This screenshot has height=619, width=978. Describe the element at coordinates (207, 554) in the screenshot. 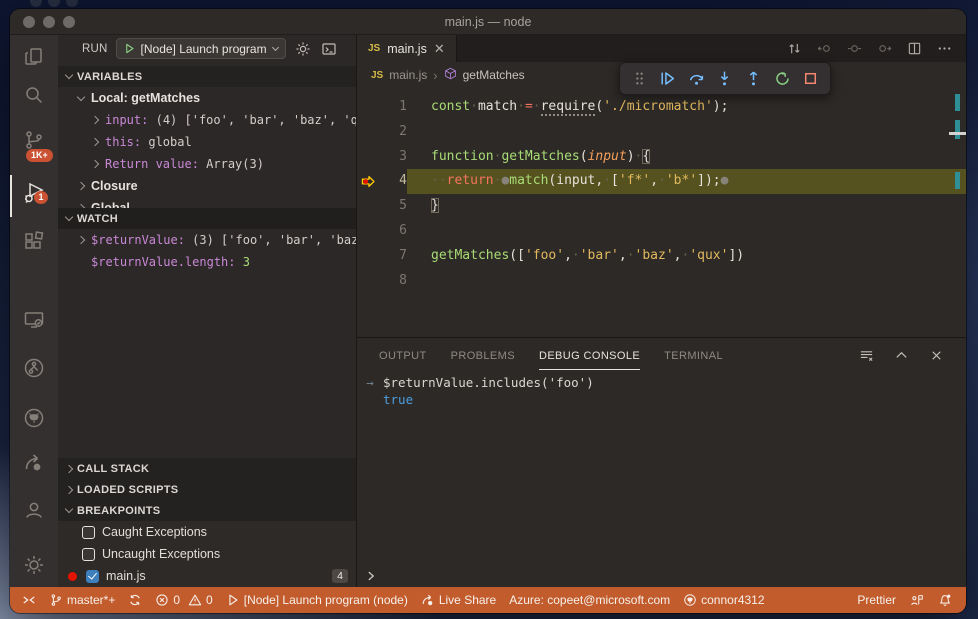

I see `breakpoint-row: Uncaught Exceptions` at that location.